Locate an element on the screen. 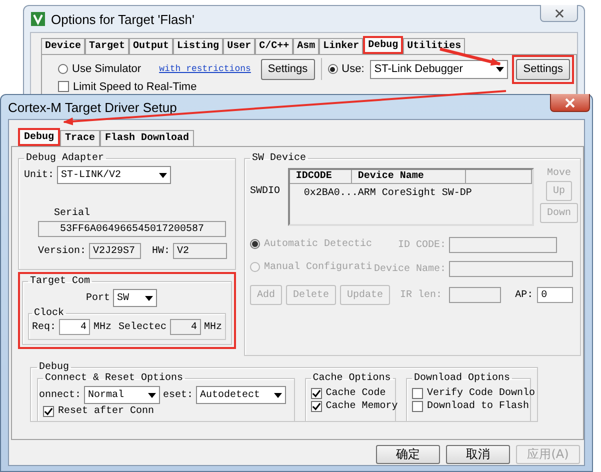  checkmark-icon is located at coordinates (48, 411).